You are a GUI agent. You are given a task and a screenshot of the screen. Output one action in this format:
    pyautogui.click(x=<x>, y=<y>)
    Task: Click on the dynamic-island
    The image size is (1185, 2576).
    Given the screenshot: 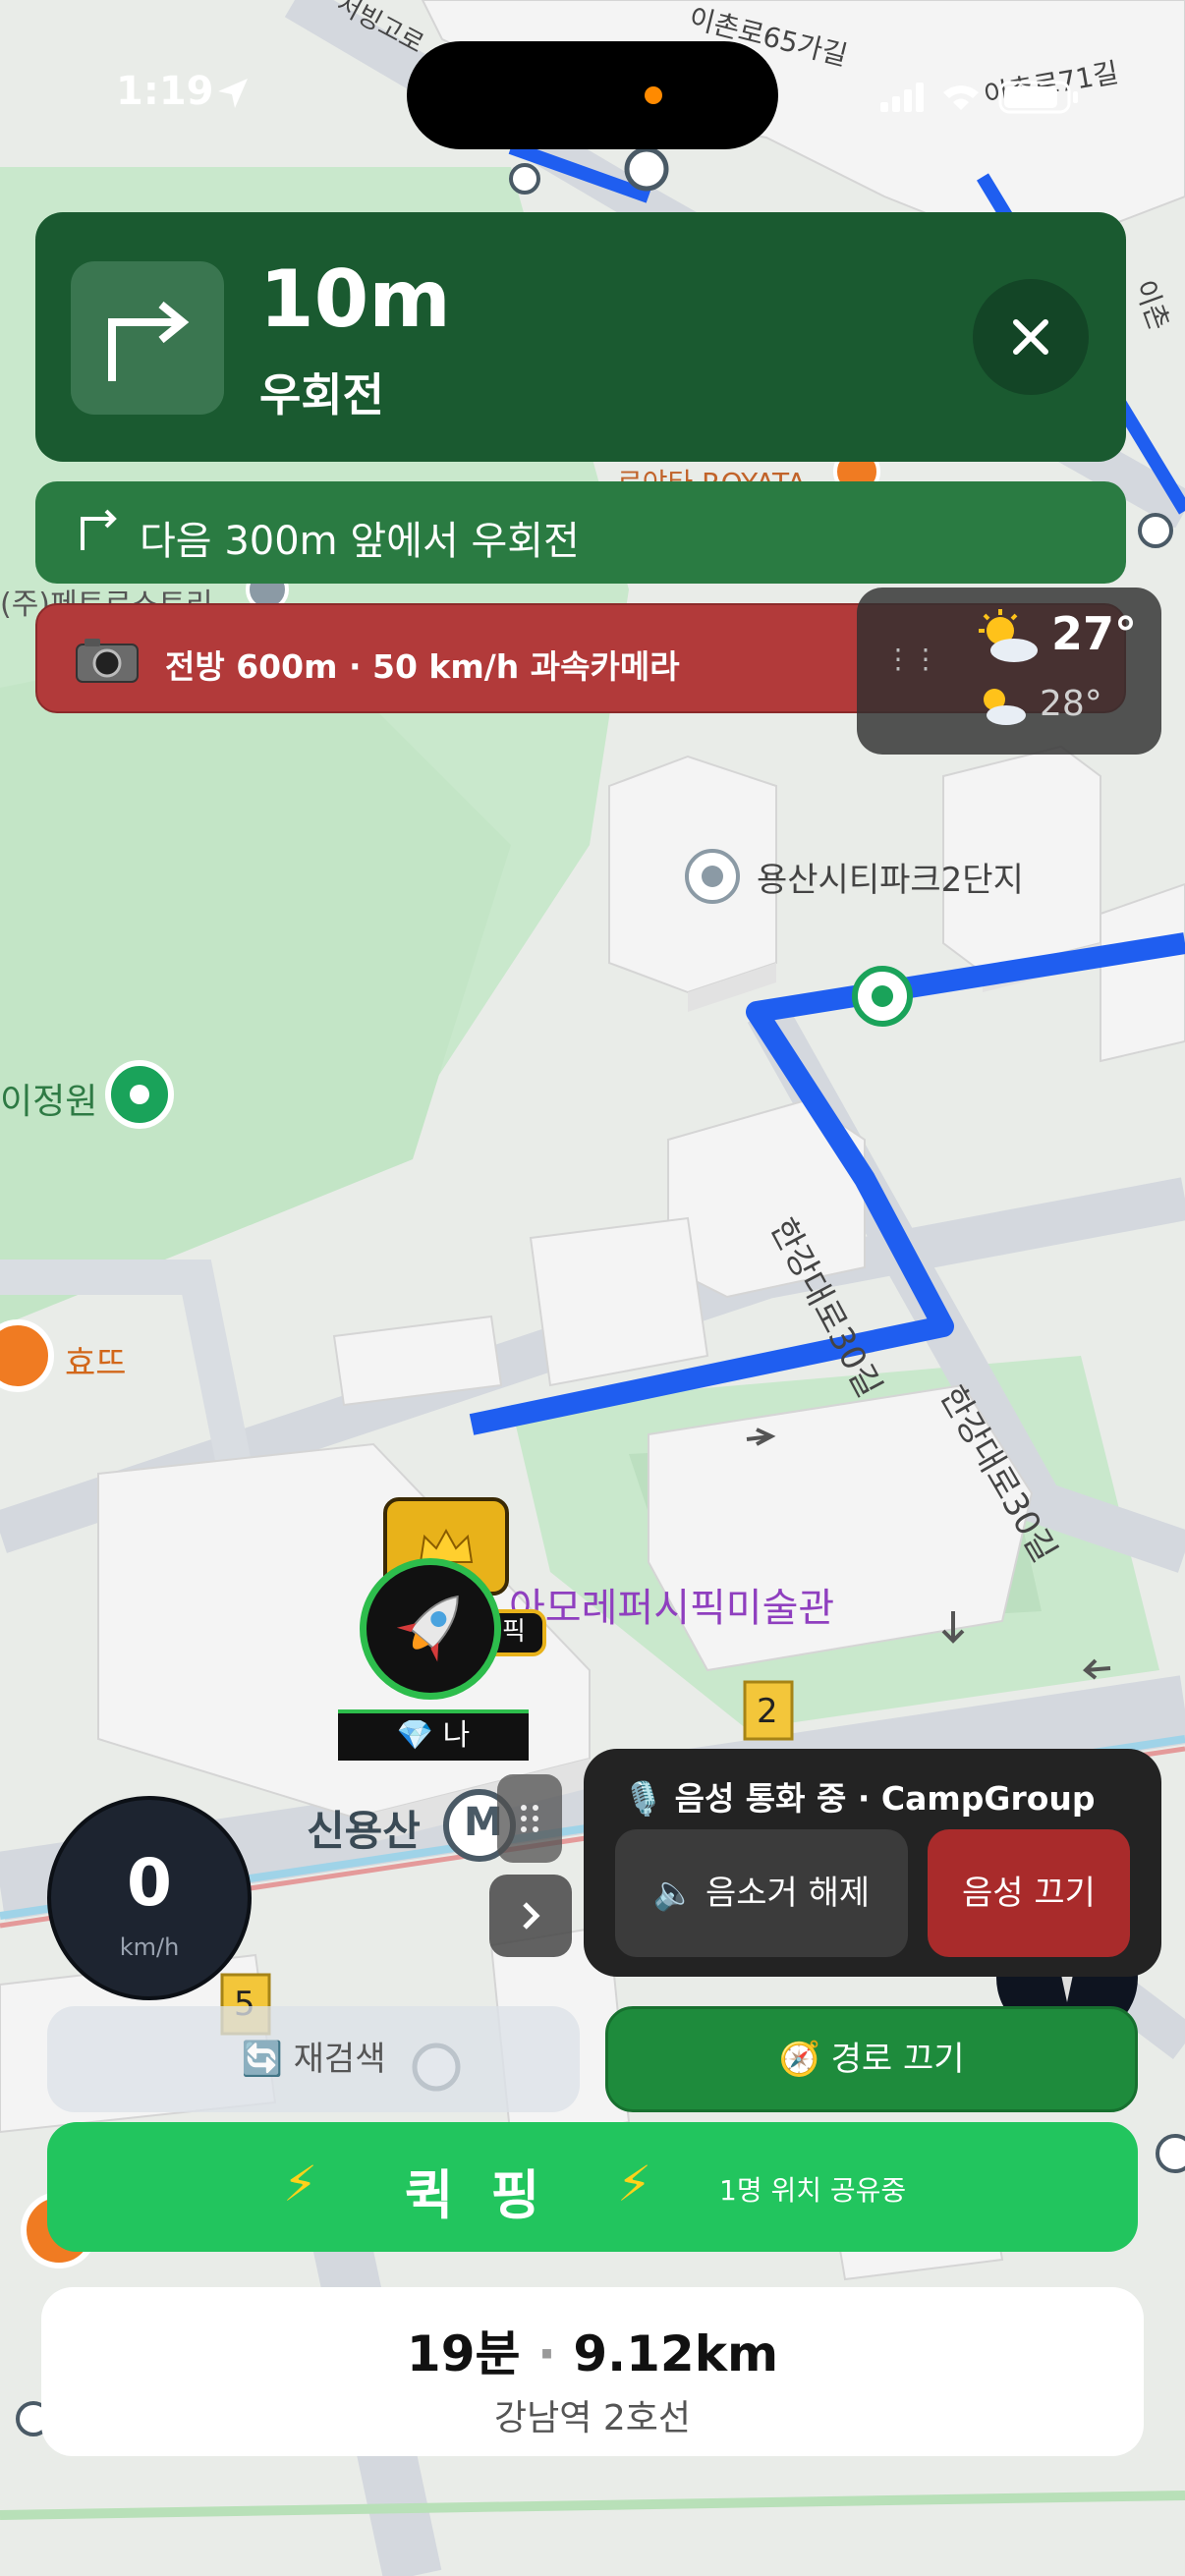 What is the action you would take?
    pyautogui.click(x=592, y=95)
    